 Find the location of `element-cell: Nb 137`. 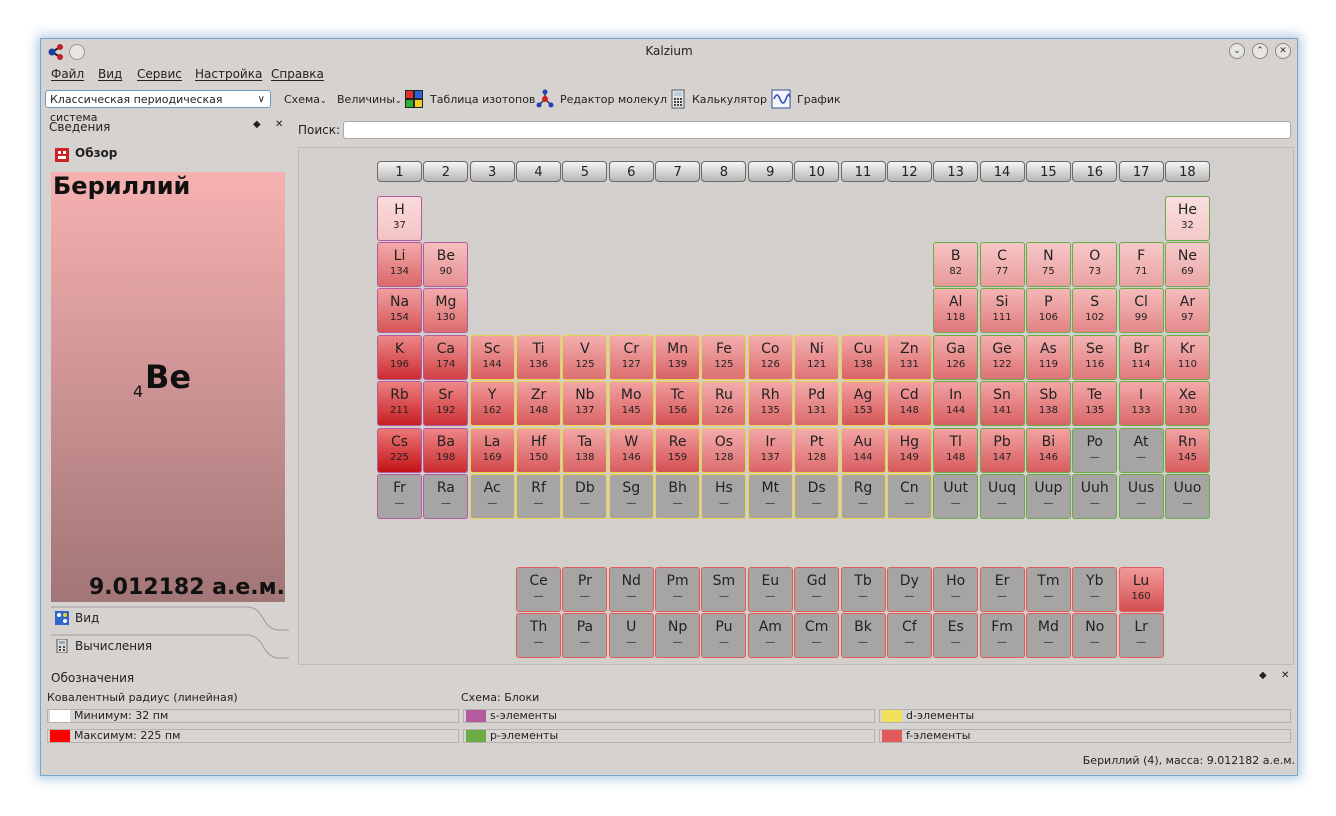

element-cell: Nb 137 is located at coordinates (585, 403).